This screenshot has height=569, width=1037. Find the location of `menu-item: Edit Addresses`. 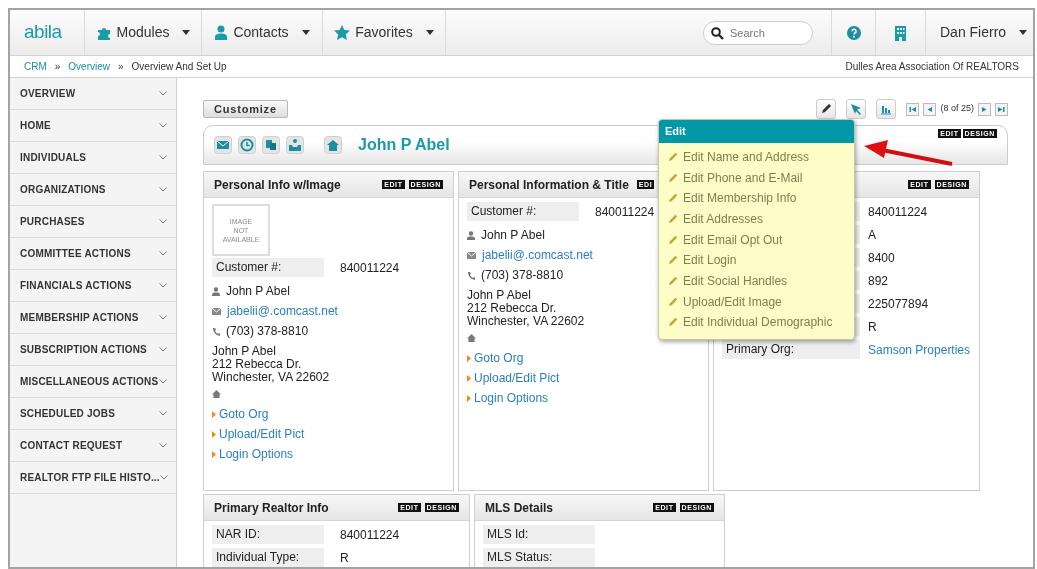

menu-item: Edit Addresses is located at coordinates (756, 219).